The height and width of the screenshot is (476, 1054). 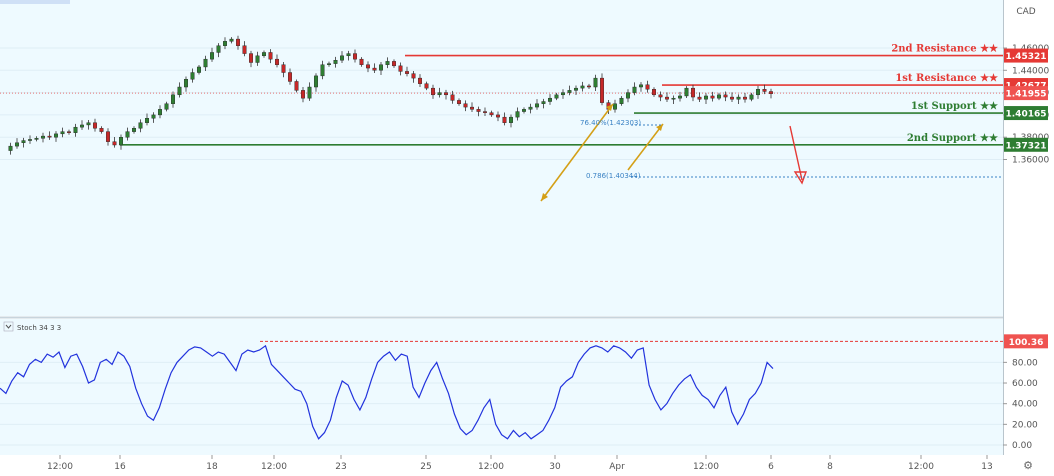 What do you see at coordinates (1022, 446) in the screenshot?
I see `indicator-tick-label: 0.00` at bounding box center [1022, 446].